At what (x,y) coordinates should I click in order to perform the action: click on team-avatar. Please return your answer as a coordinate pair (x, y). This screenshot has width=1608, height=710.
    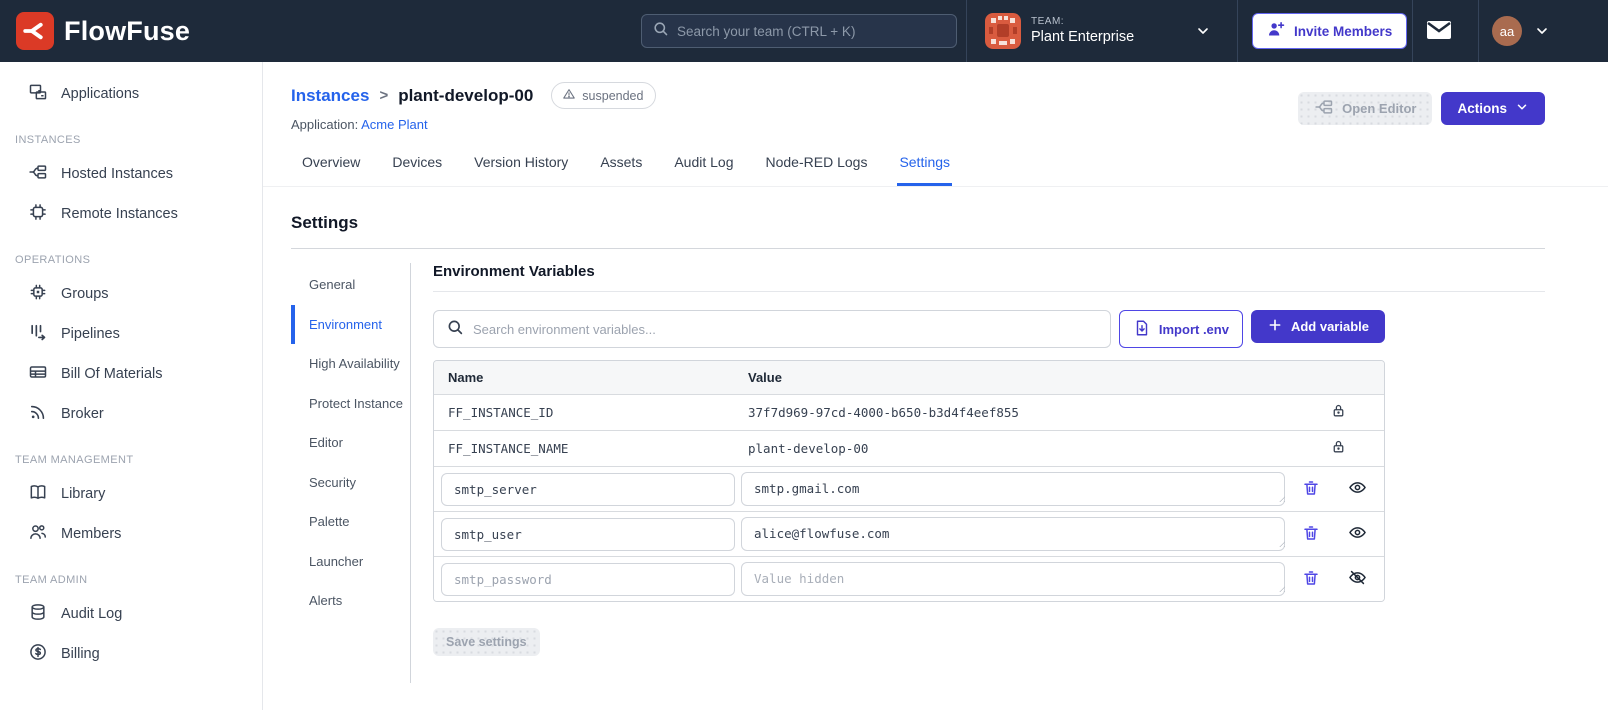
    Looking at the image, I should click on (1003, 31).